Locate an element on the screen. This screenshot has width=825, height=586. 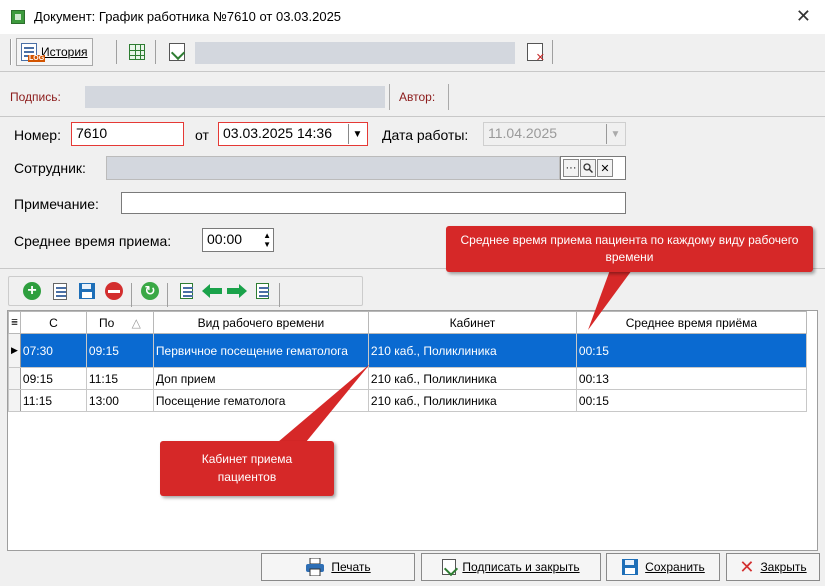
cell-from: 09:15 is located at coordinates (53, 378).